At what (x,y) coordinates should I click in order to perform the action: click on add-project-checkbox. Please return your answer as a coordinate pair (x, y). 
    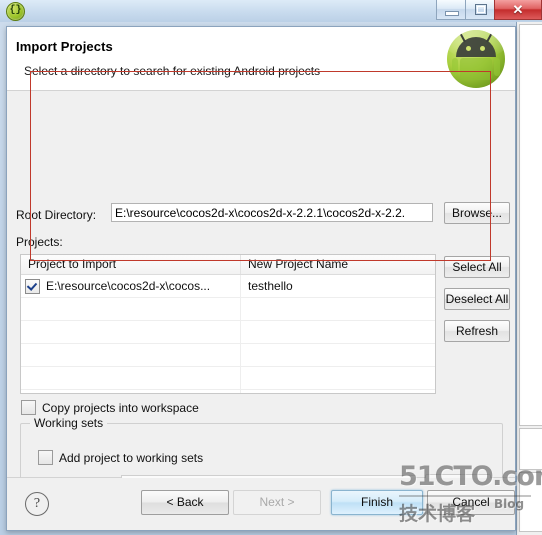
    Looking at the image, I should click on (45, 457).